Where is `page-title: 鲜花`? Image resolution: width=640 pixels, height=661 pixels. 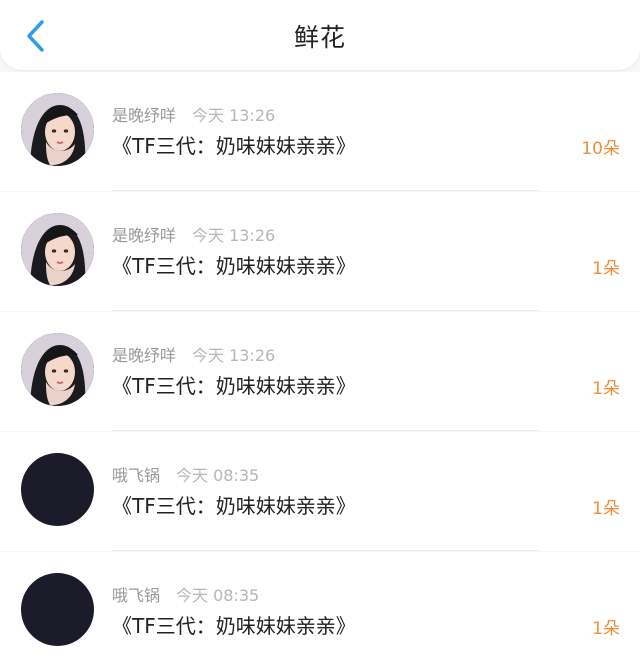
page-title: 鲜花 is located at coordinates (319, 37).